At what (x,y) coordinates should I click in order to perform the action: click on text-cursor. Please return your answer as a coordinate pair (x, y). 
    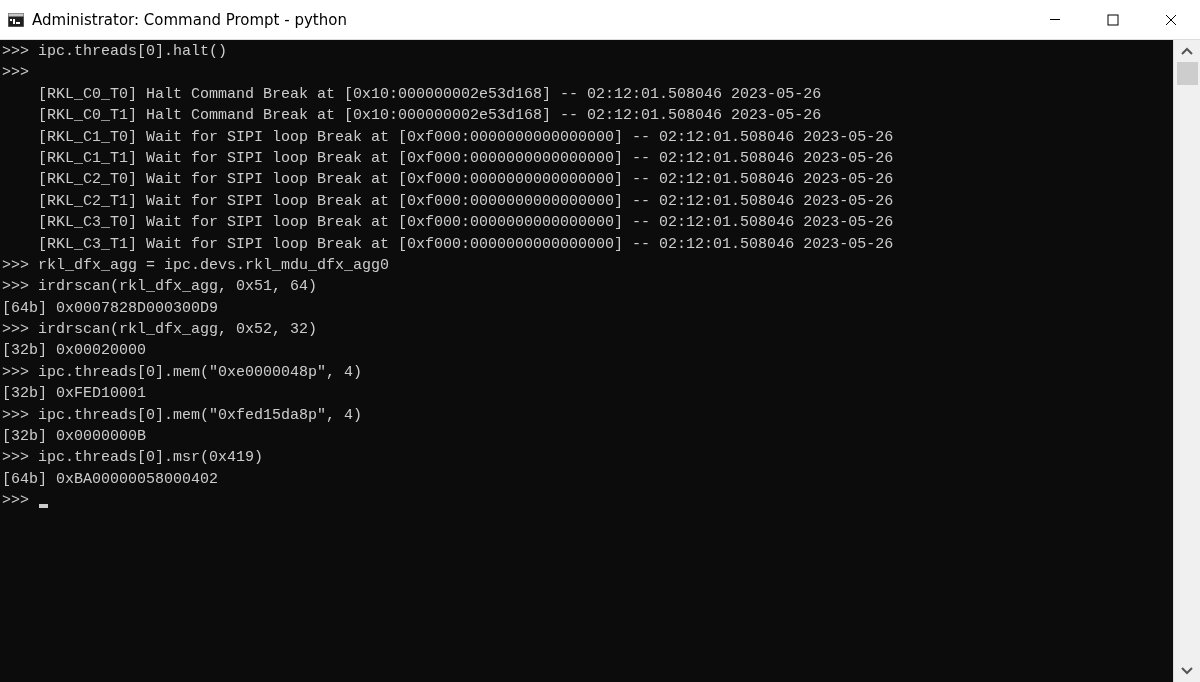
    Looking at the image, I should click on (43, 505).